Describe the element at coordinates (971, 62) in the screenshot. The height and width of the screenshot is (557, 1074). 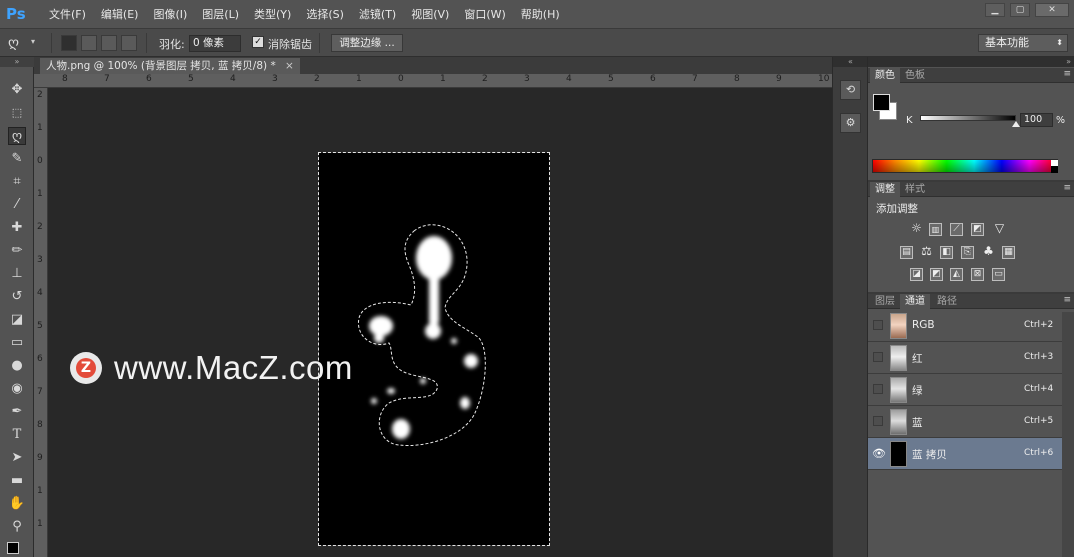
I see `collapse-dock-icon: »` at that location.